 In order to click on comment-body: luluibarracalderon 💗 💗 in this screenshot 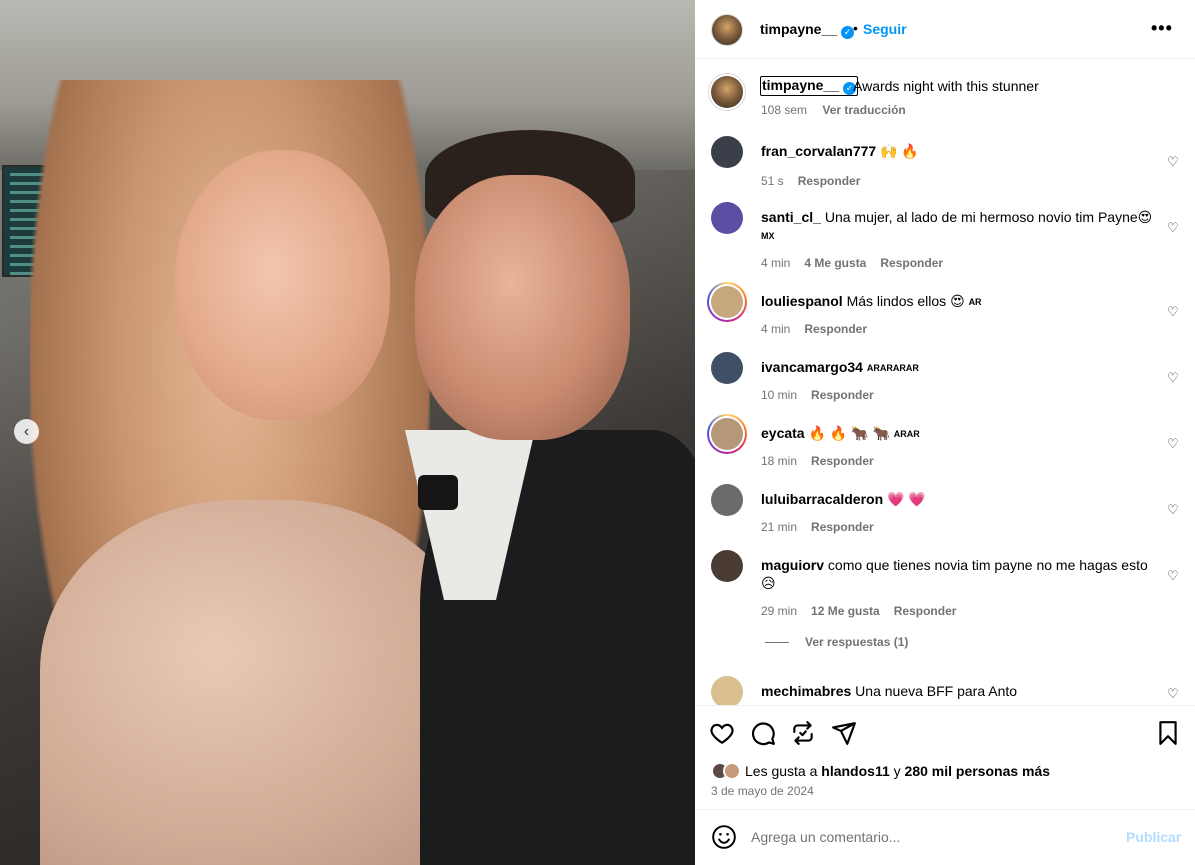, I will do `click(958, 499)`.